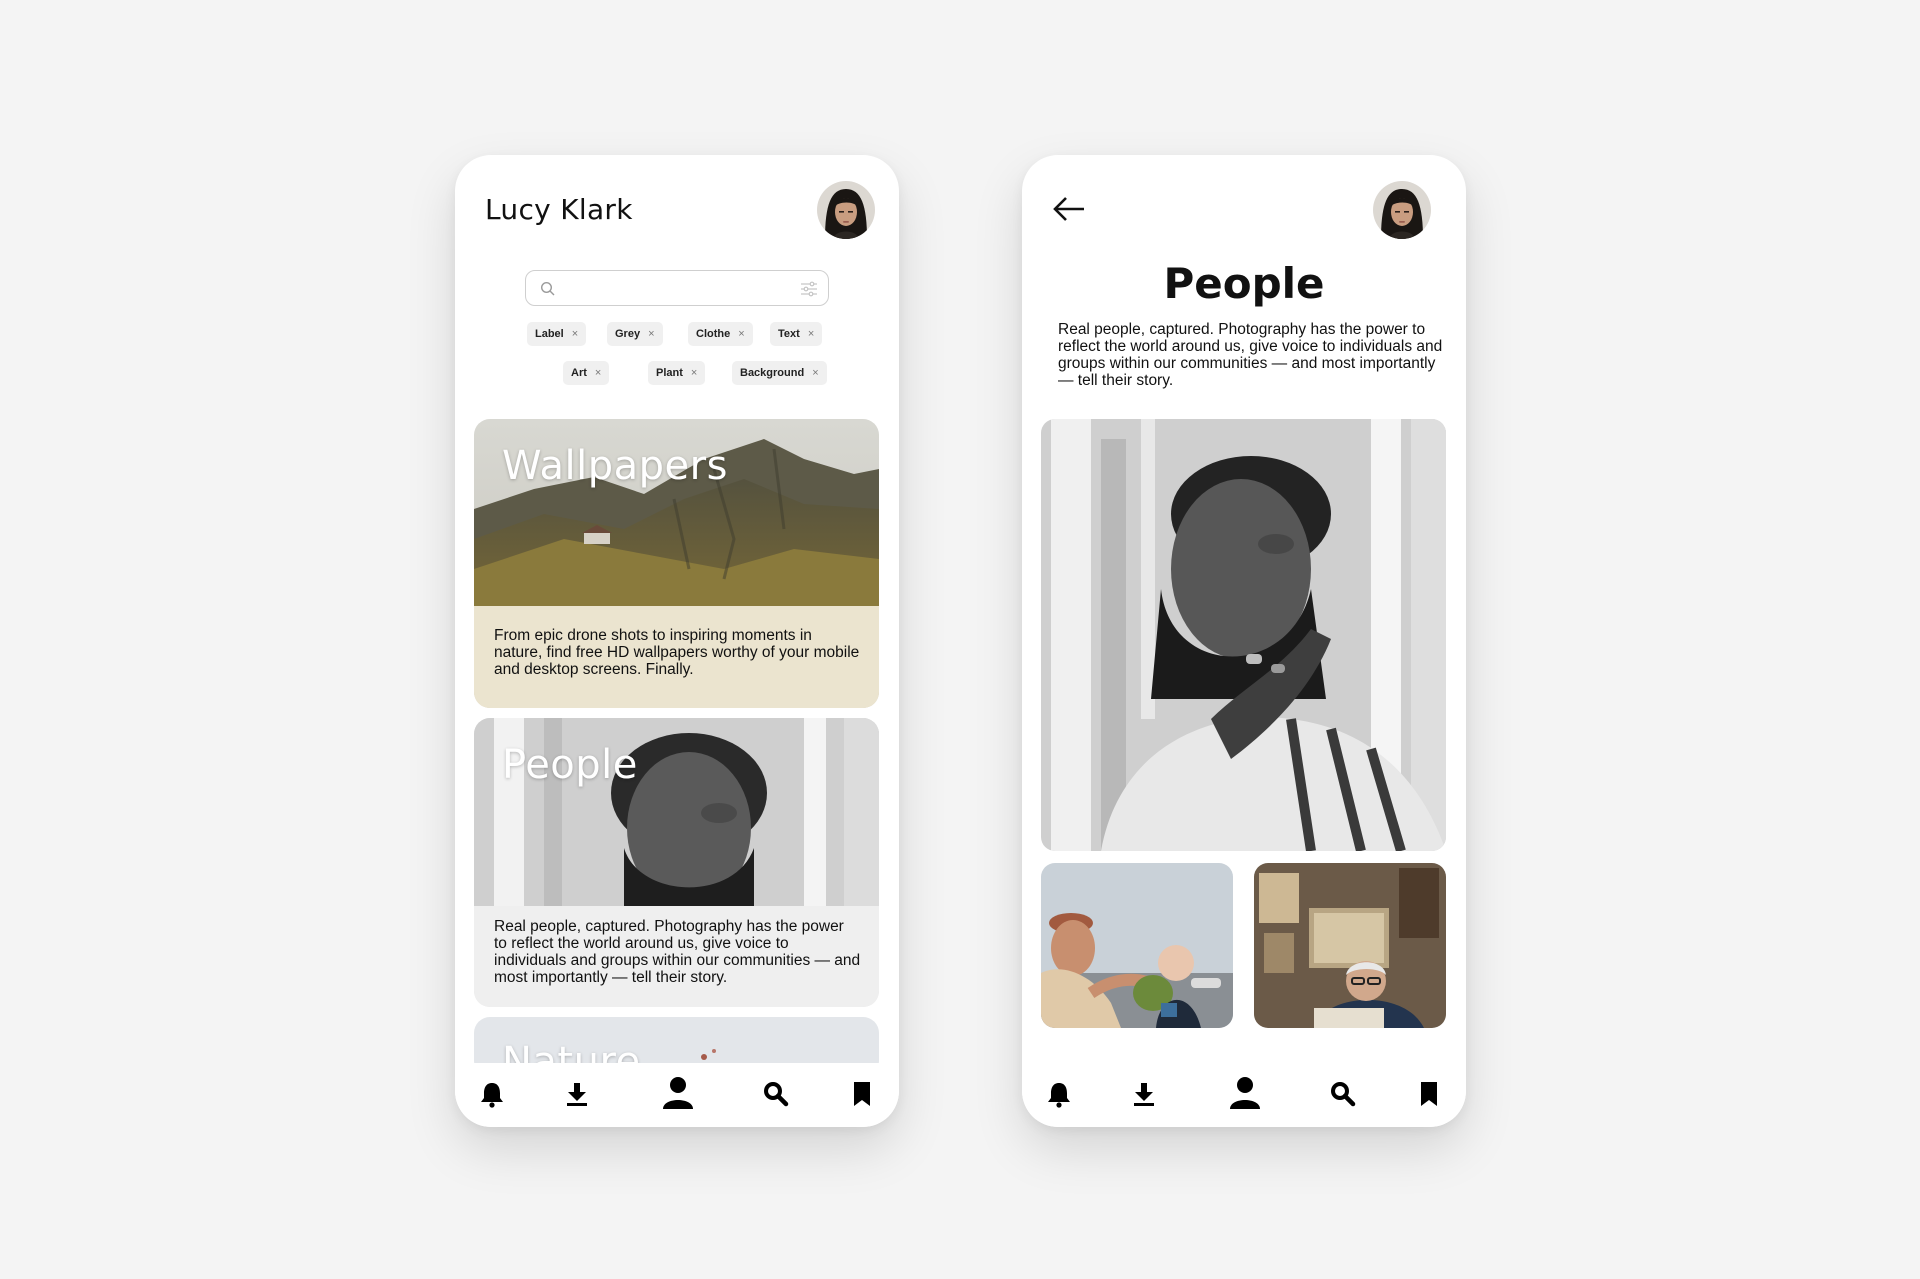 This screenshot has height=1279, width=1920. What do you see at coordinates (669, 373) in the screenshot?
I see `tag-label: Plant` at bounding box center [669, 373].